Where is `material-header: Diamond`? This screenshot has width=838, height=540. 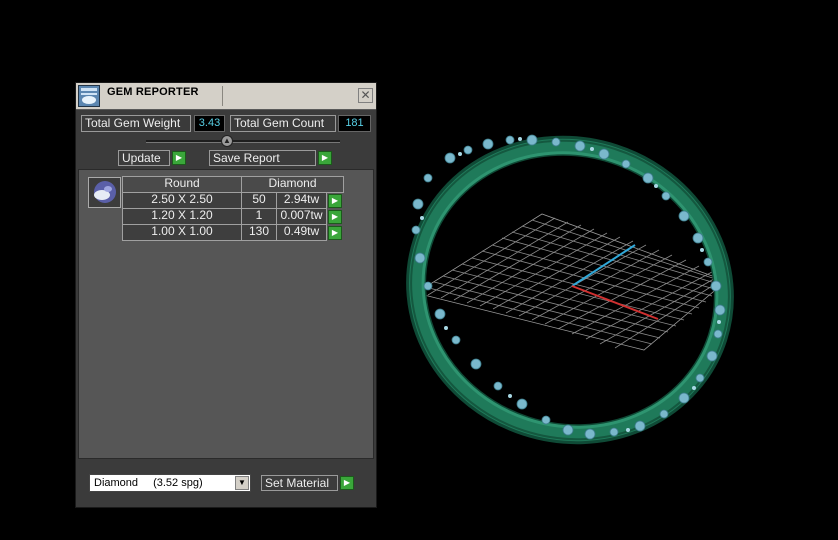 material-header: Diamond is located at coordinates (292, 184).